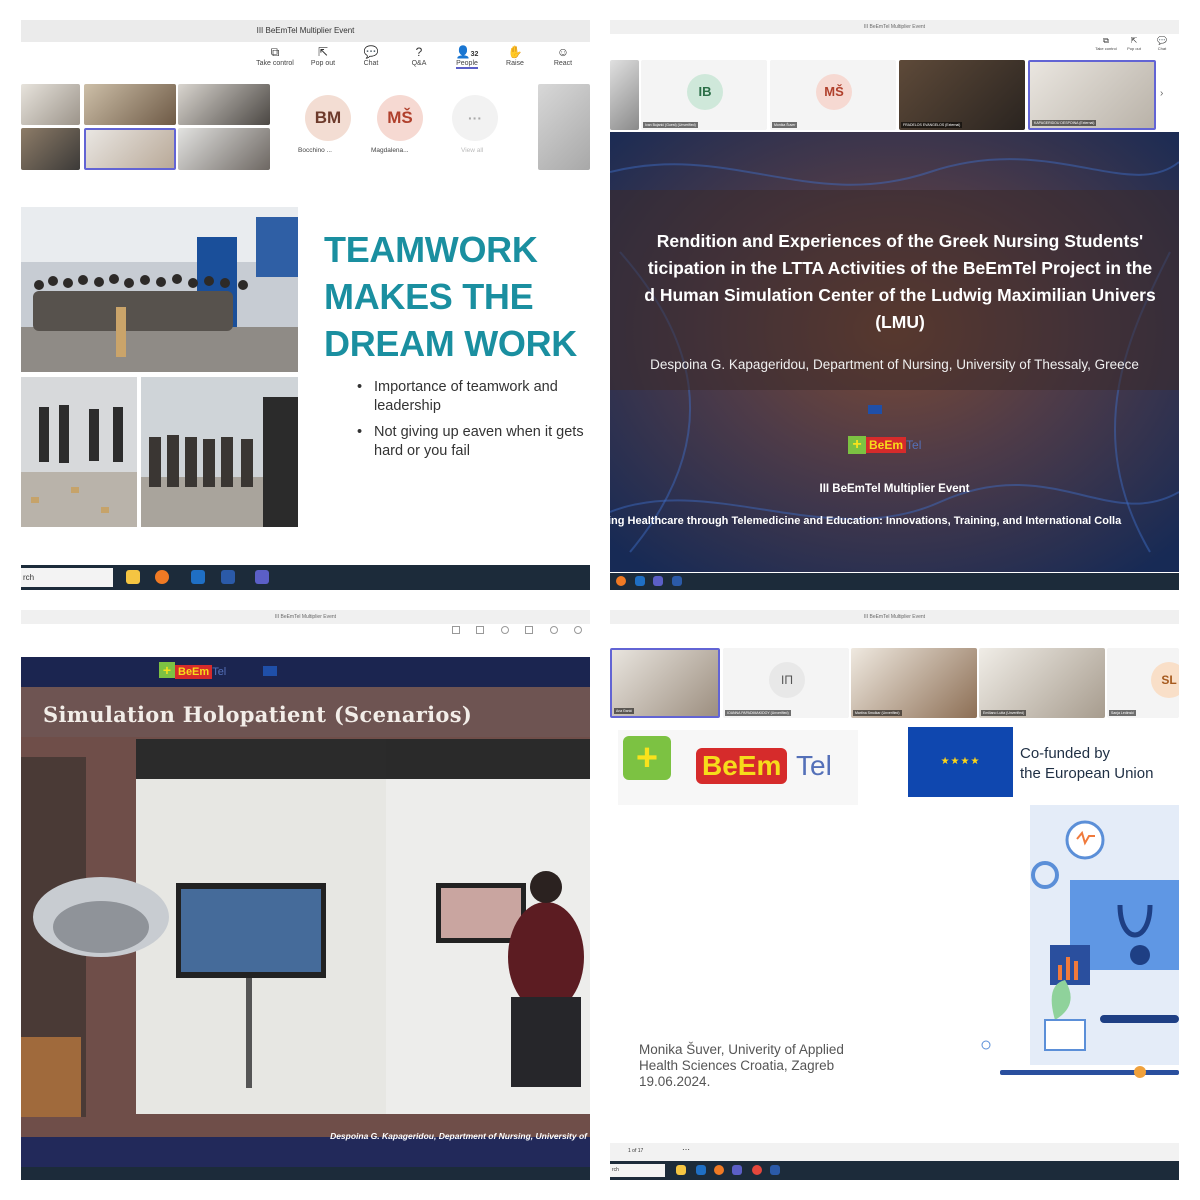  I want to click on qa-button: ? Q&A, so click(419, 55).